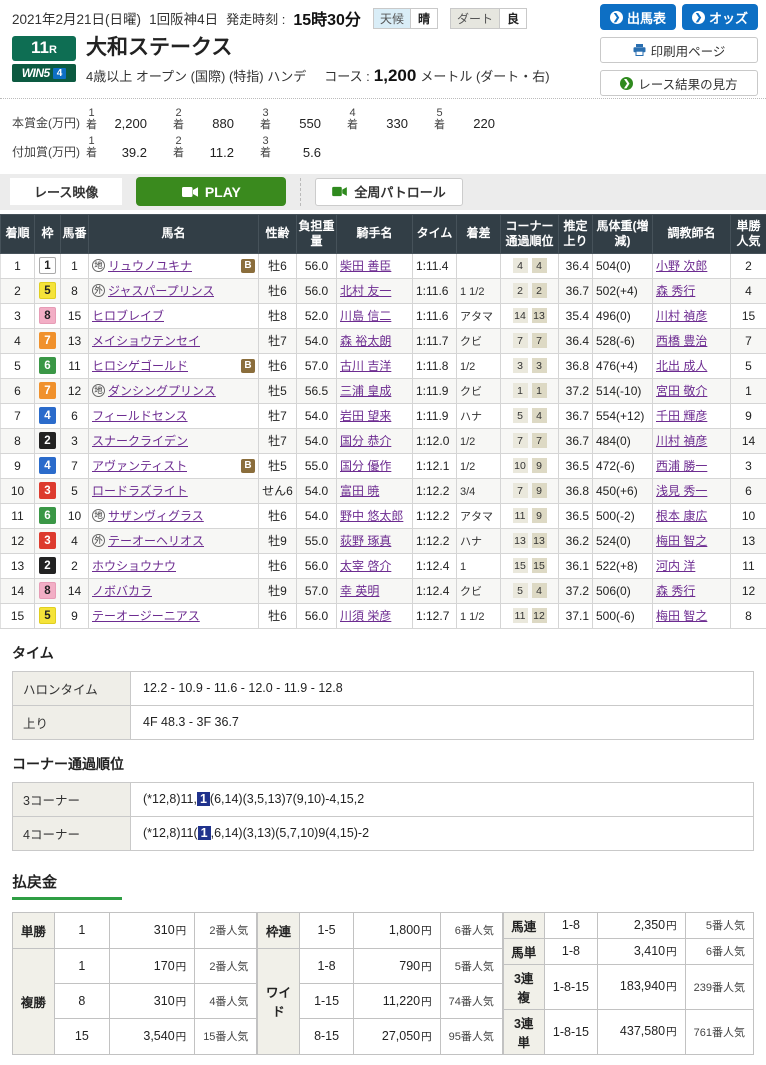  Describe the element at coordinates (278, 233) in the screenshot. I see `column-header: 性齢` at that location.